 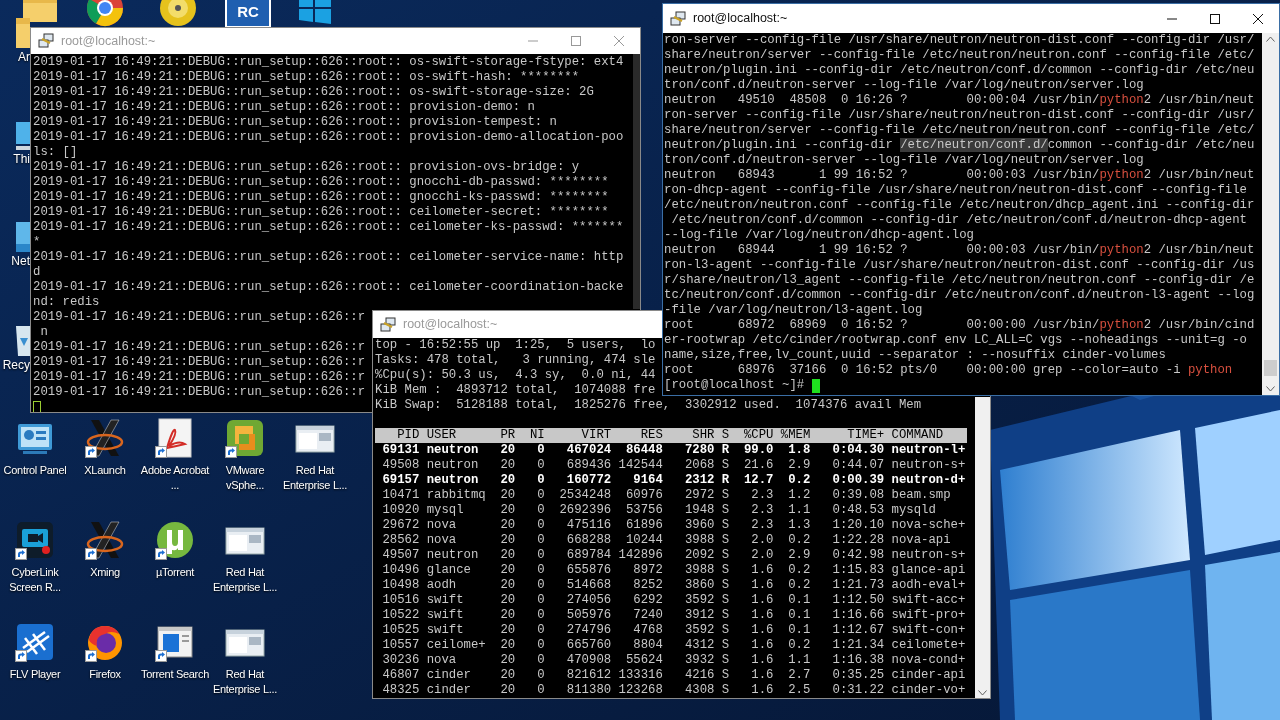 What do you see at coordinates (321, 212) in the screenshot?
I see `terminal-line: 2019-01-17 16:49:21::DEBUG::run_setup::626::root:: ceilometer-secret: ********` at bounding box center [321, 212].